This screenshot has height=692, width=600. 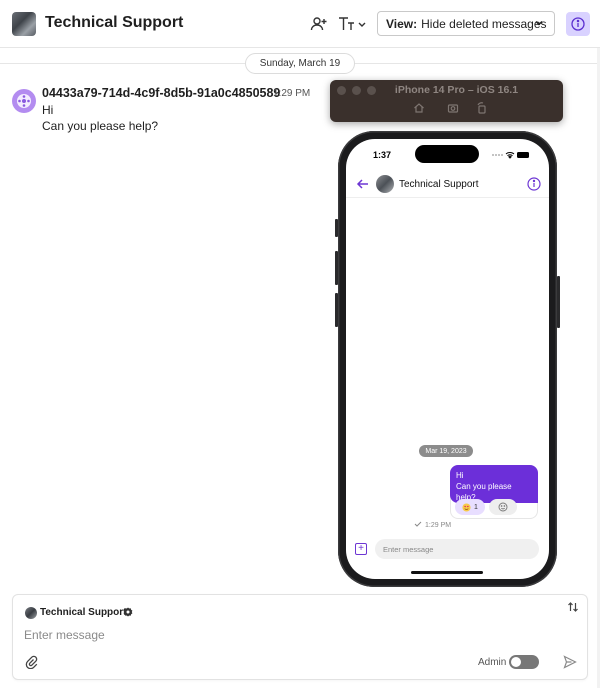 I want to click on view-select: View: Hide deleted messages, so click(x=466, y=23).